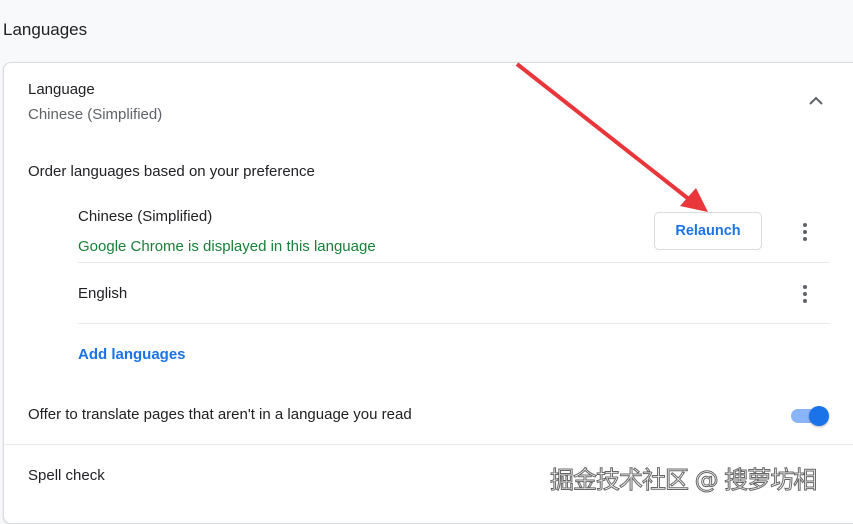 The height and width of the screenshot is (524, 853). What do you see at coordinates (95, 114) in the screenshot?
I see `language-value: Chinese (Simplified)` at bounding box center [95, 114].